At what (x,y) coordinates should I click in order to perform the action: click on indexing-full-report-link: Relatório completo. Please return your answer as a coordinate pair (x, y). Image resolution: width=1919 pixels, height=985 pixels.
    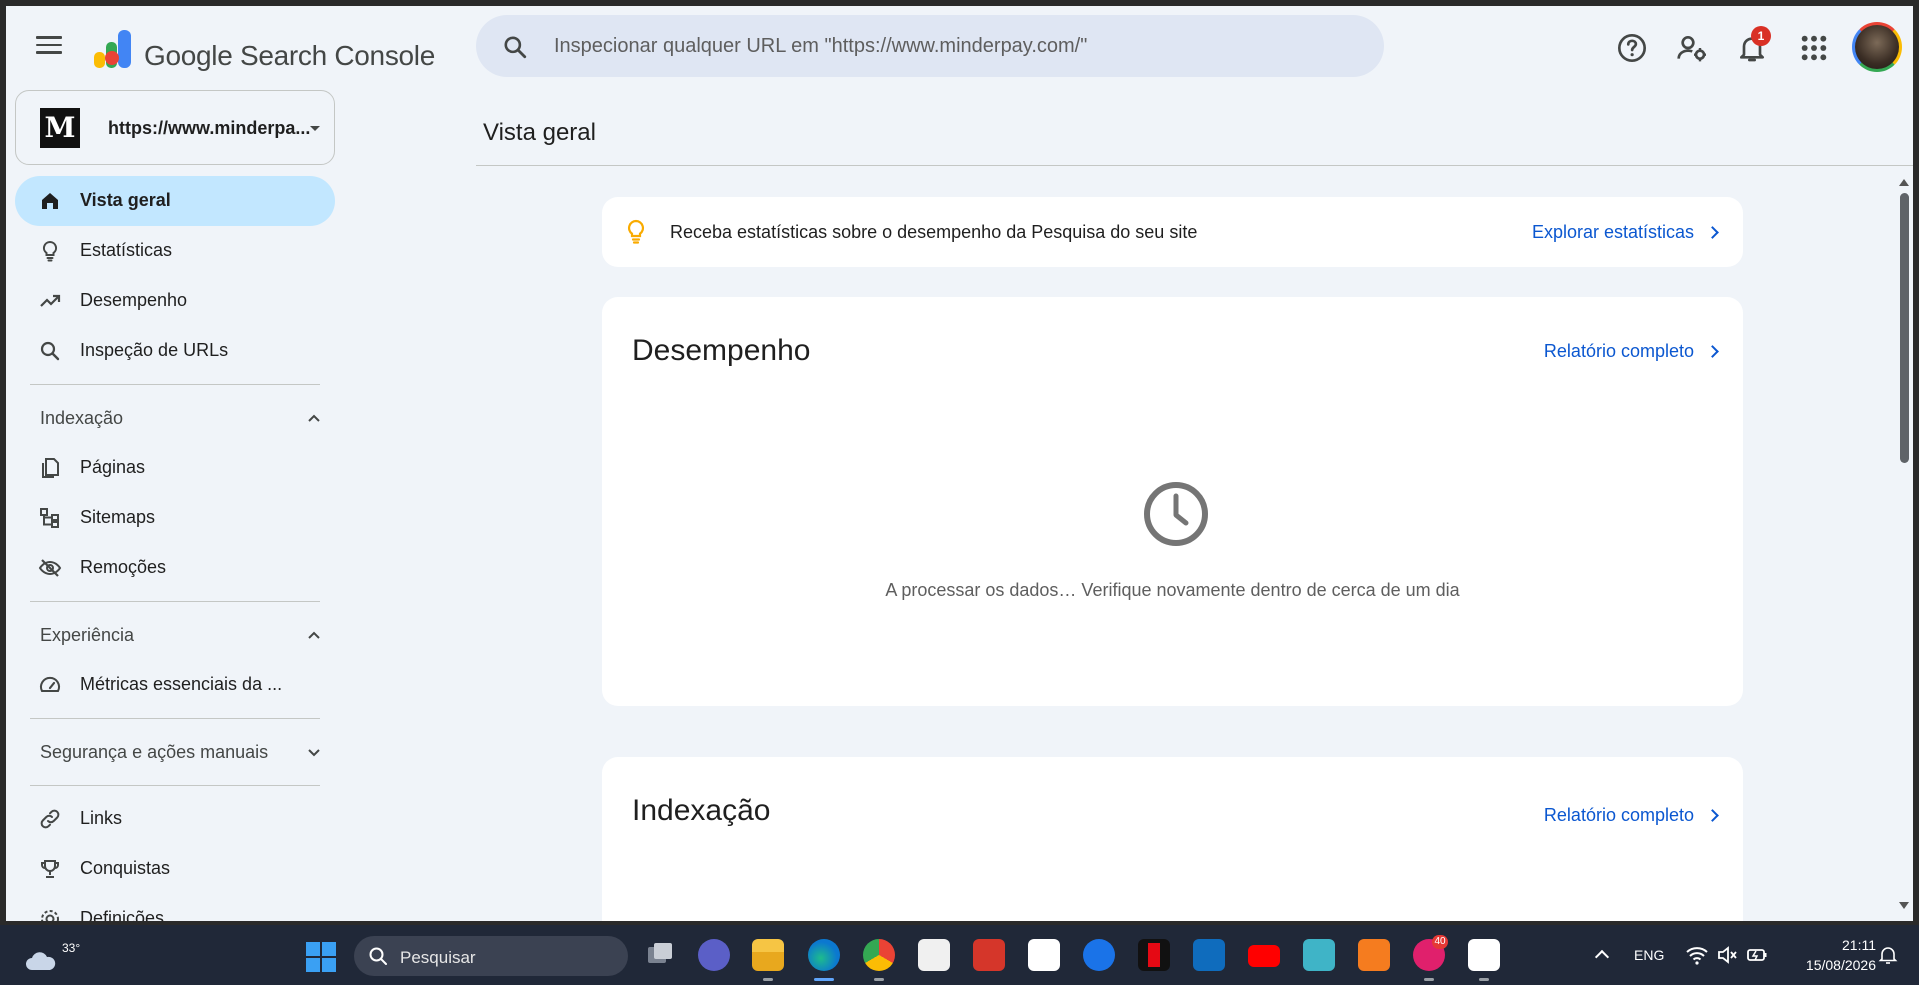
    Looking at the image, I should click on (1631, 815).